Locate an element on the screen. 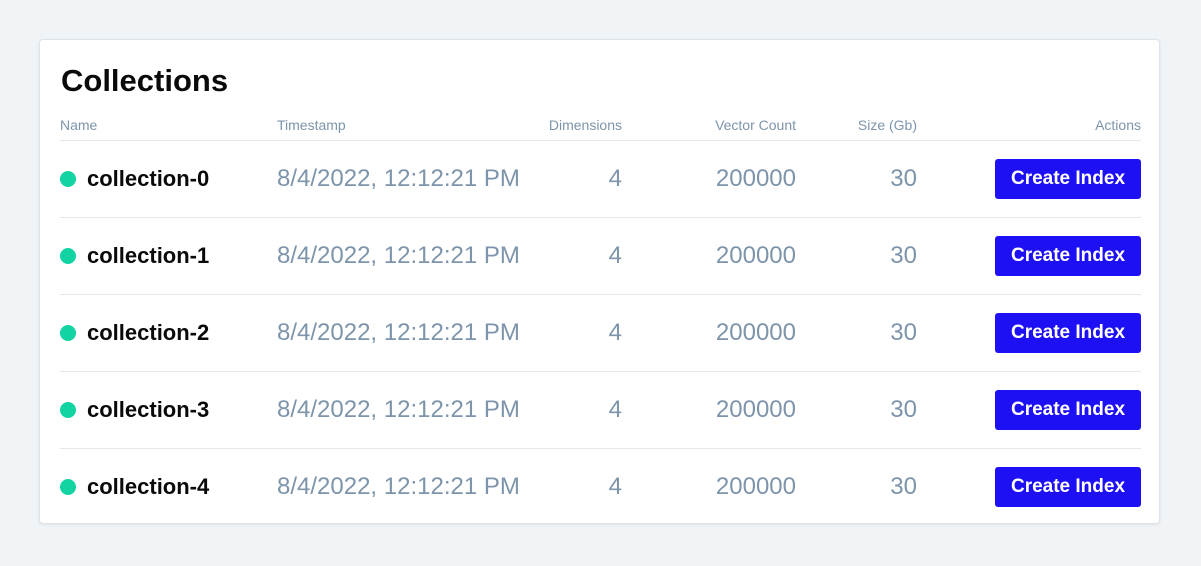 The width and height of the screenshot is (1201, 566). column-header-actions: Actions is located at coordinates (1118, 124).